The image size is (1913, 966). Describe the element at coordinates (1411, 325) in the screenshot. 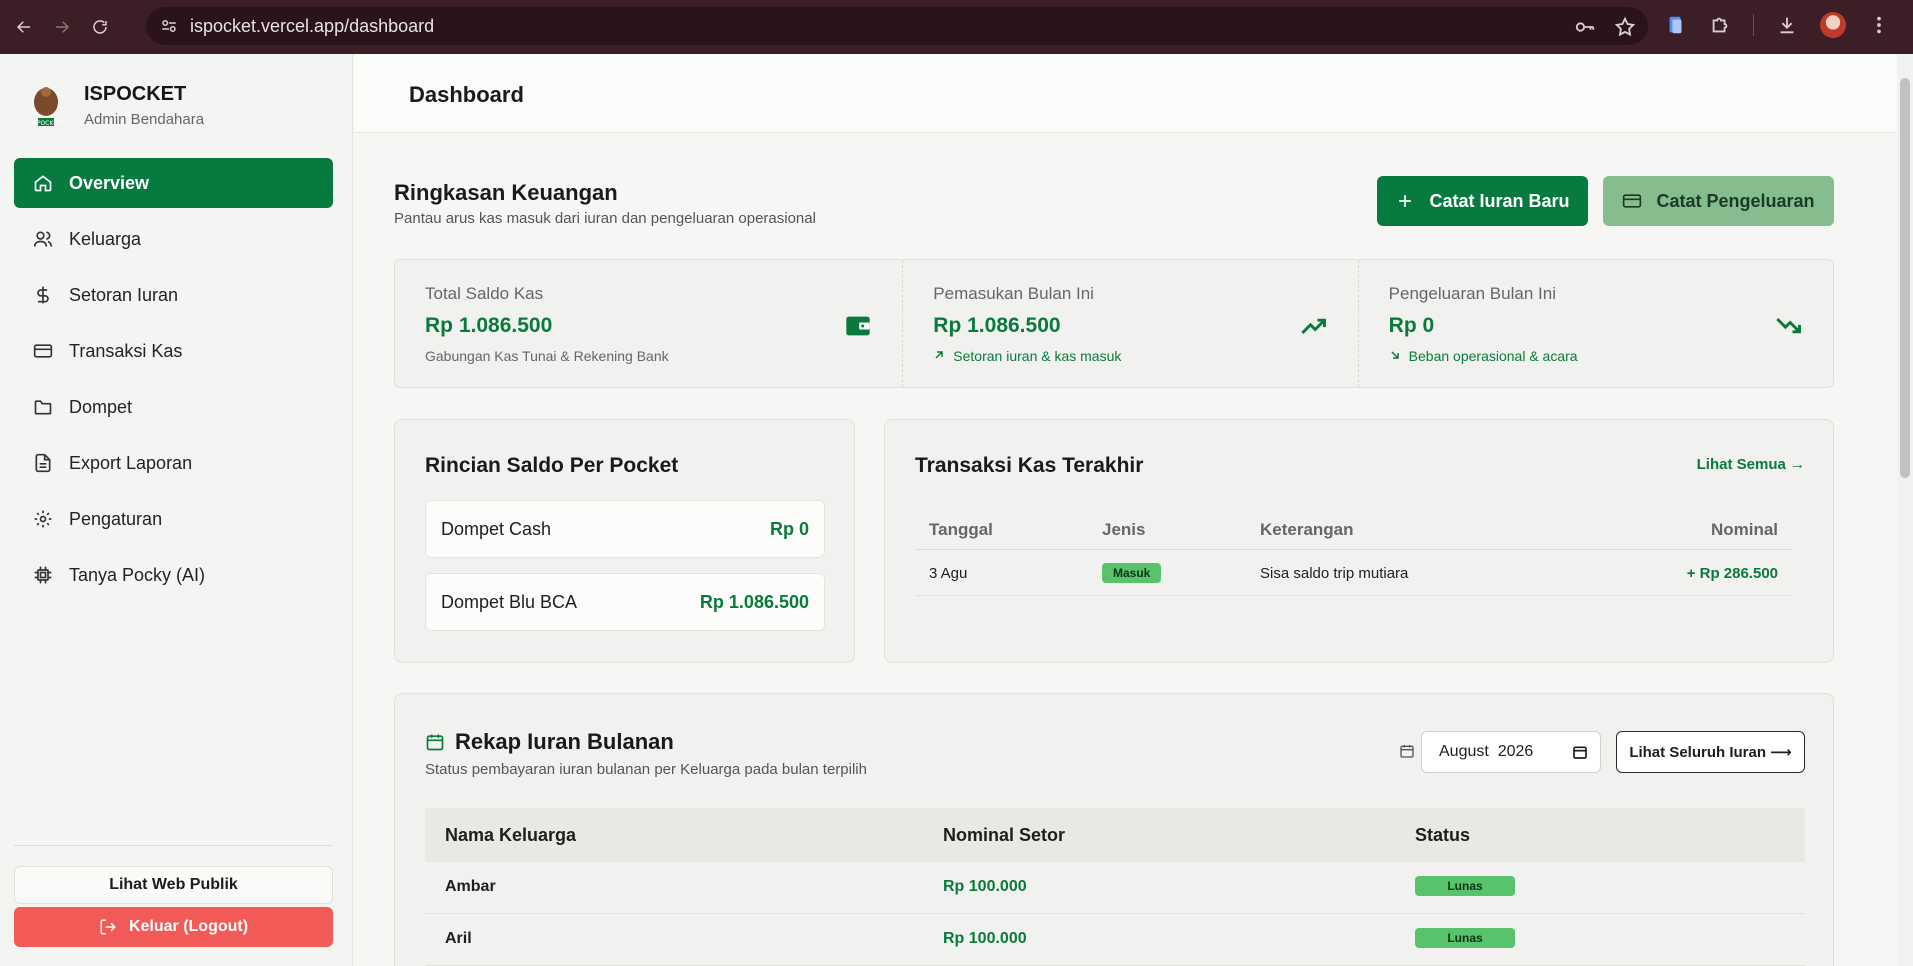

I see `stat-value: Rp 0` at that location.